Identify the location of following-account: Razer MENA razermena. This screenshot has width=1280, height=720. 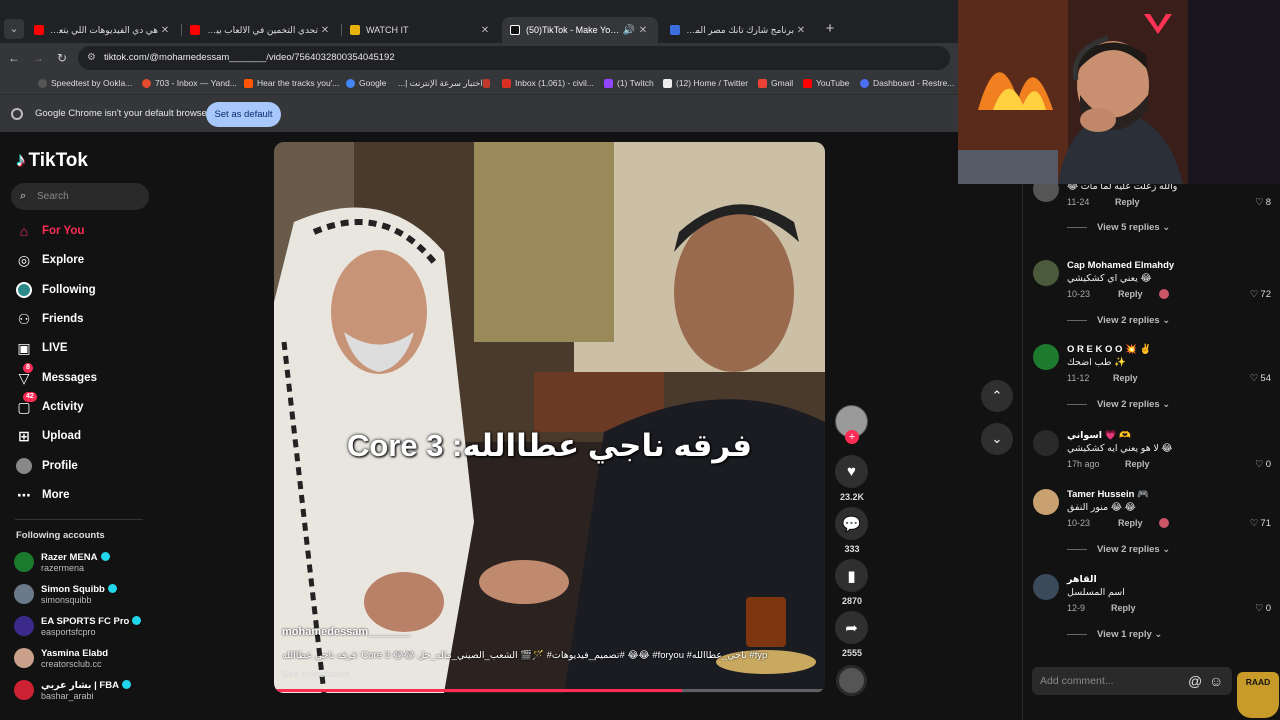
(62, 562).